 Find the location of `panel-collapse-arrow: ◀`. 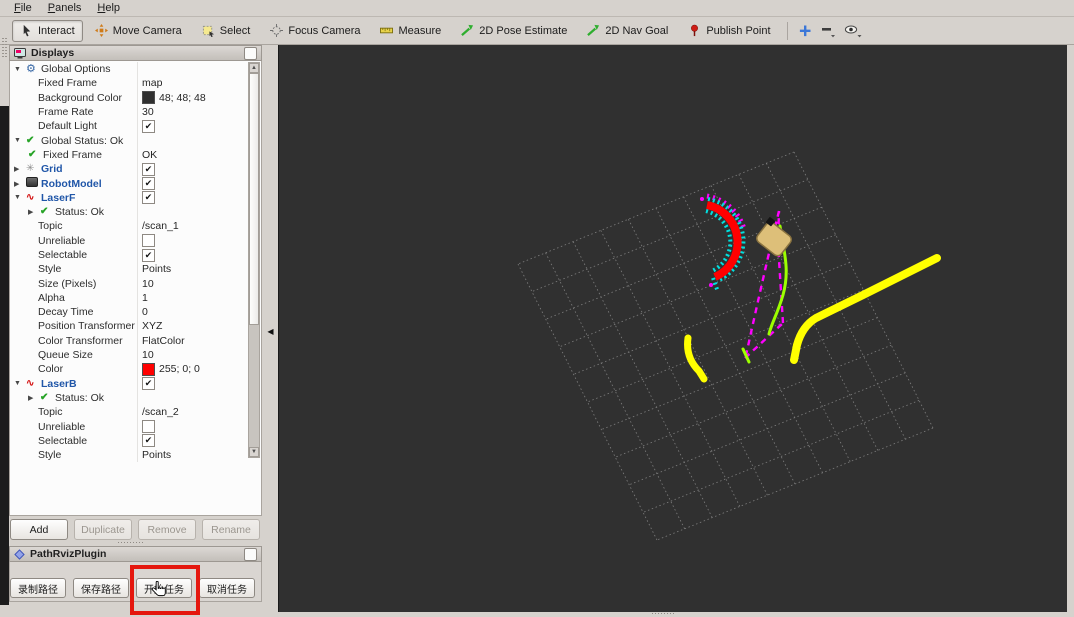

panel-collapse-arrow: ◀ is located at coordinates (270, 331).